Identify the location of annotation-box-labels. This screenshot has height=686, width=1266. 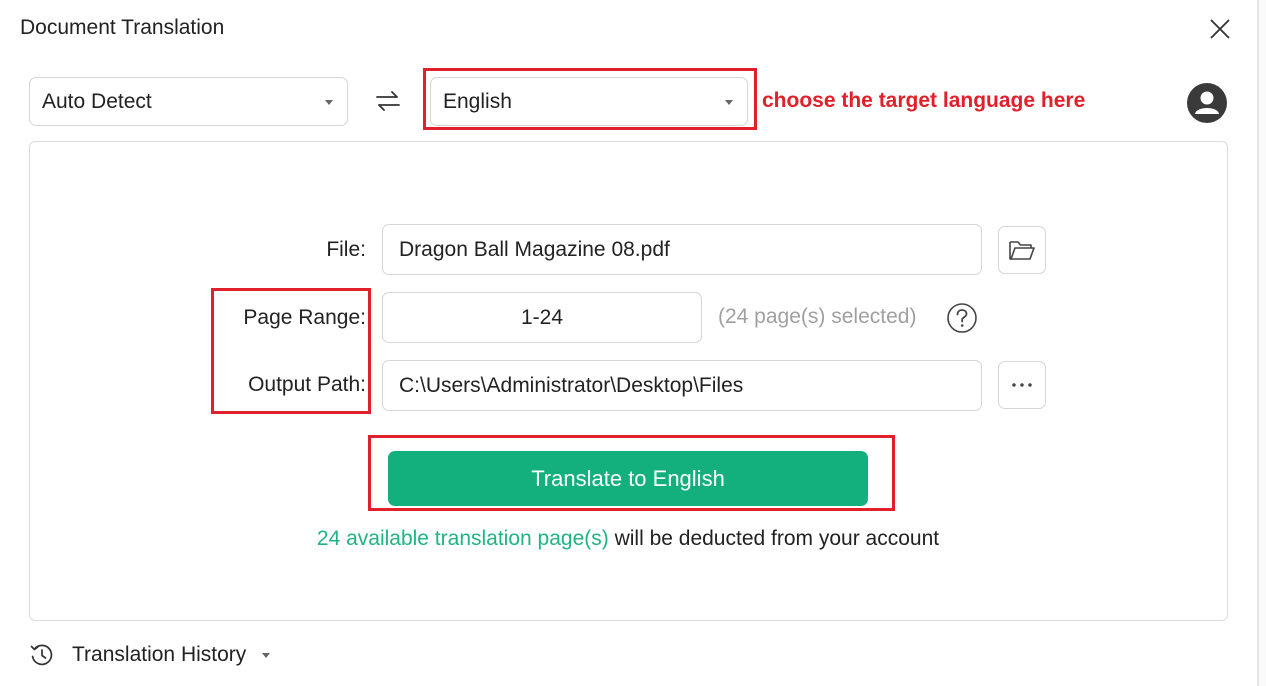
(291, 351).